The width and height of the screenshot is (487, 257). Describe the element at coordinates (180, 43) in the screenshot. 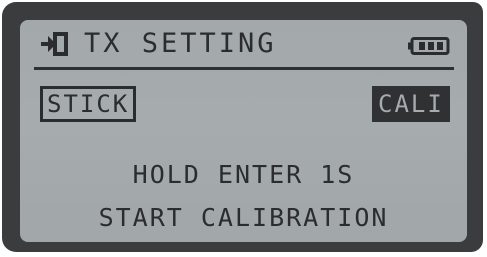

I see `page-title: TX SETTING` at that location.